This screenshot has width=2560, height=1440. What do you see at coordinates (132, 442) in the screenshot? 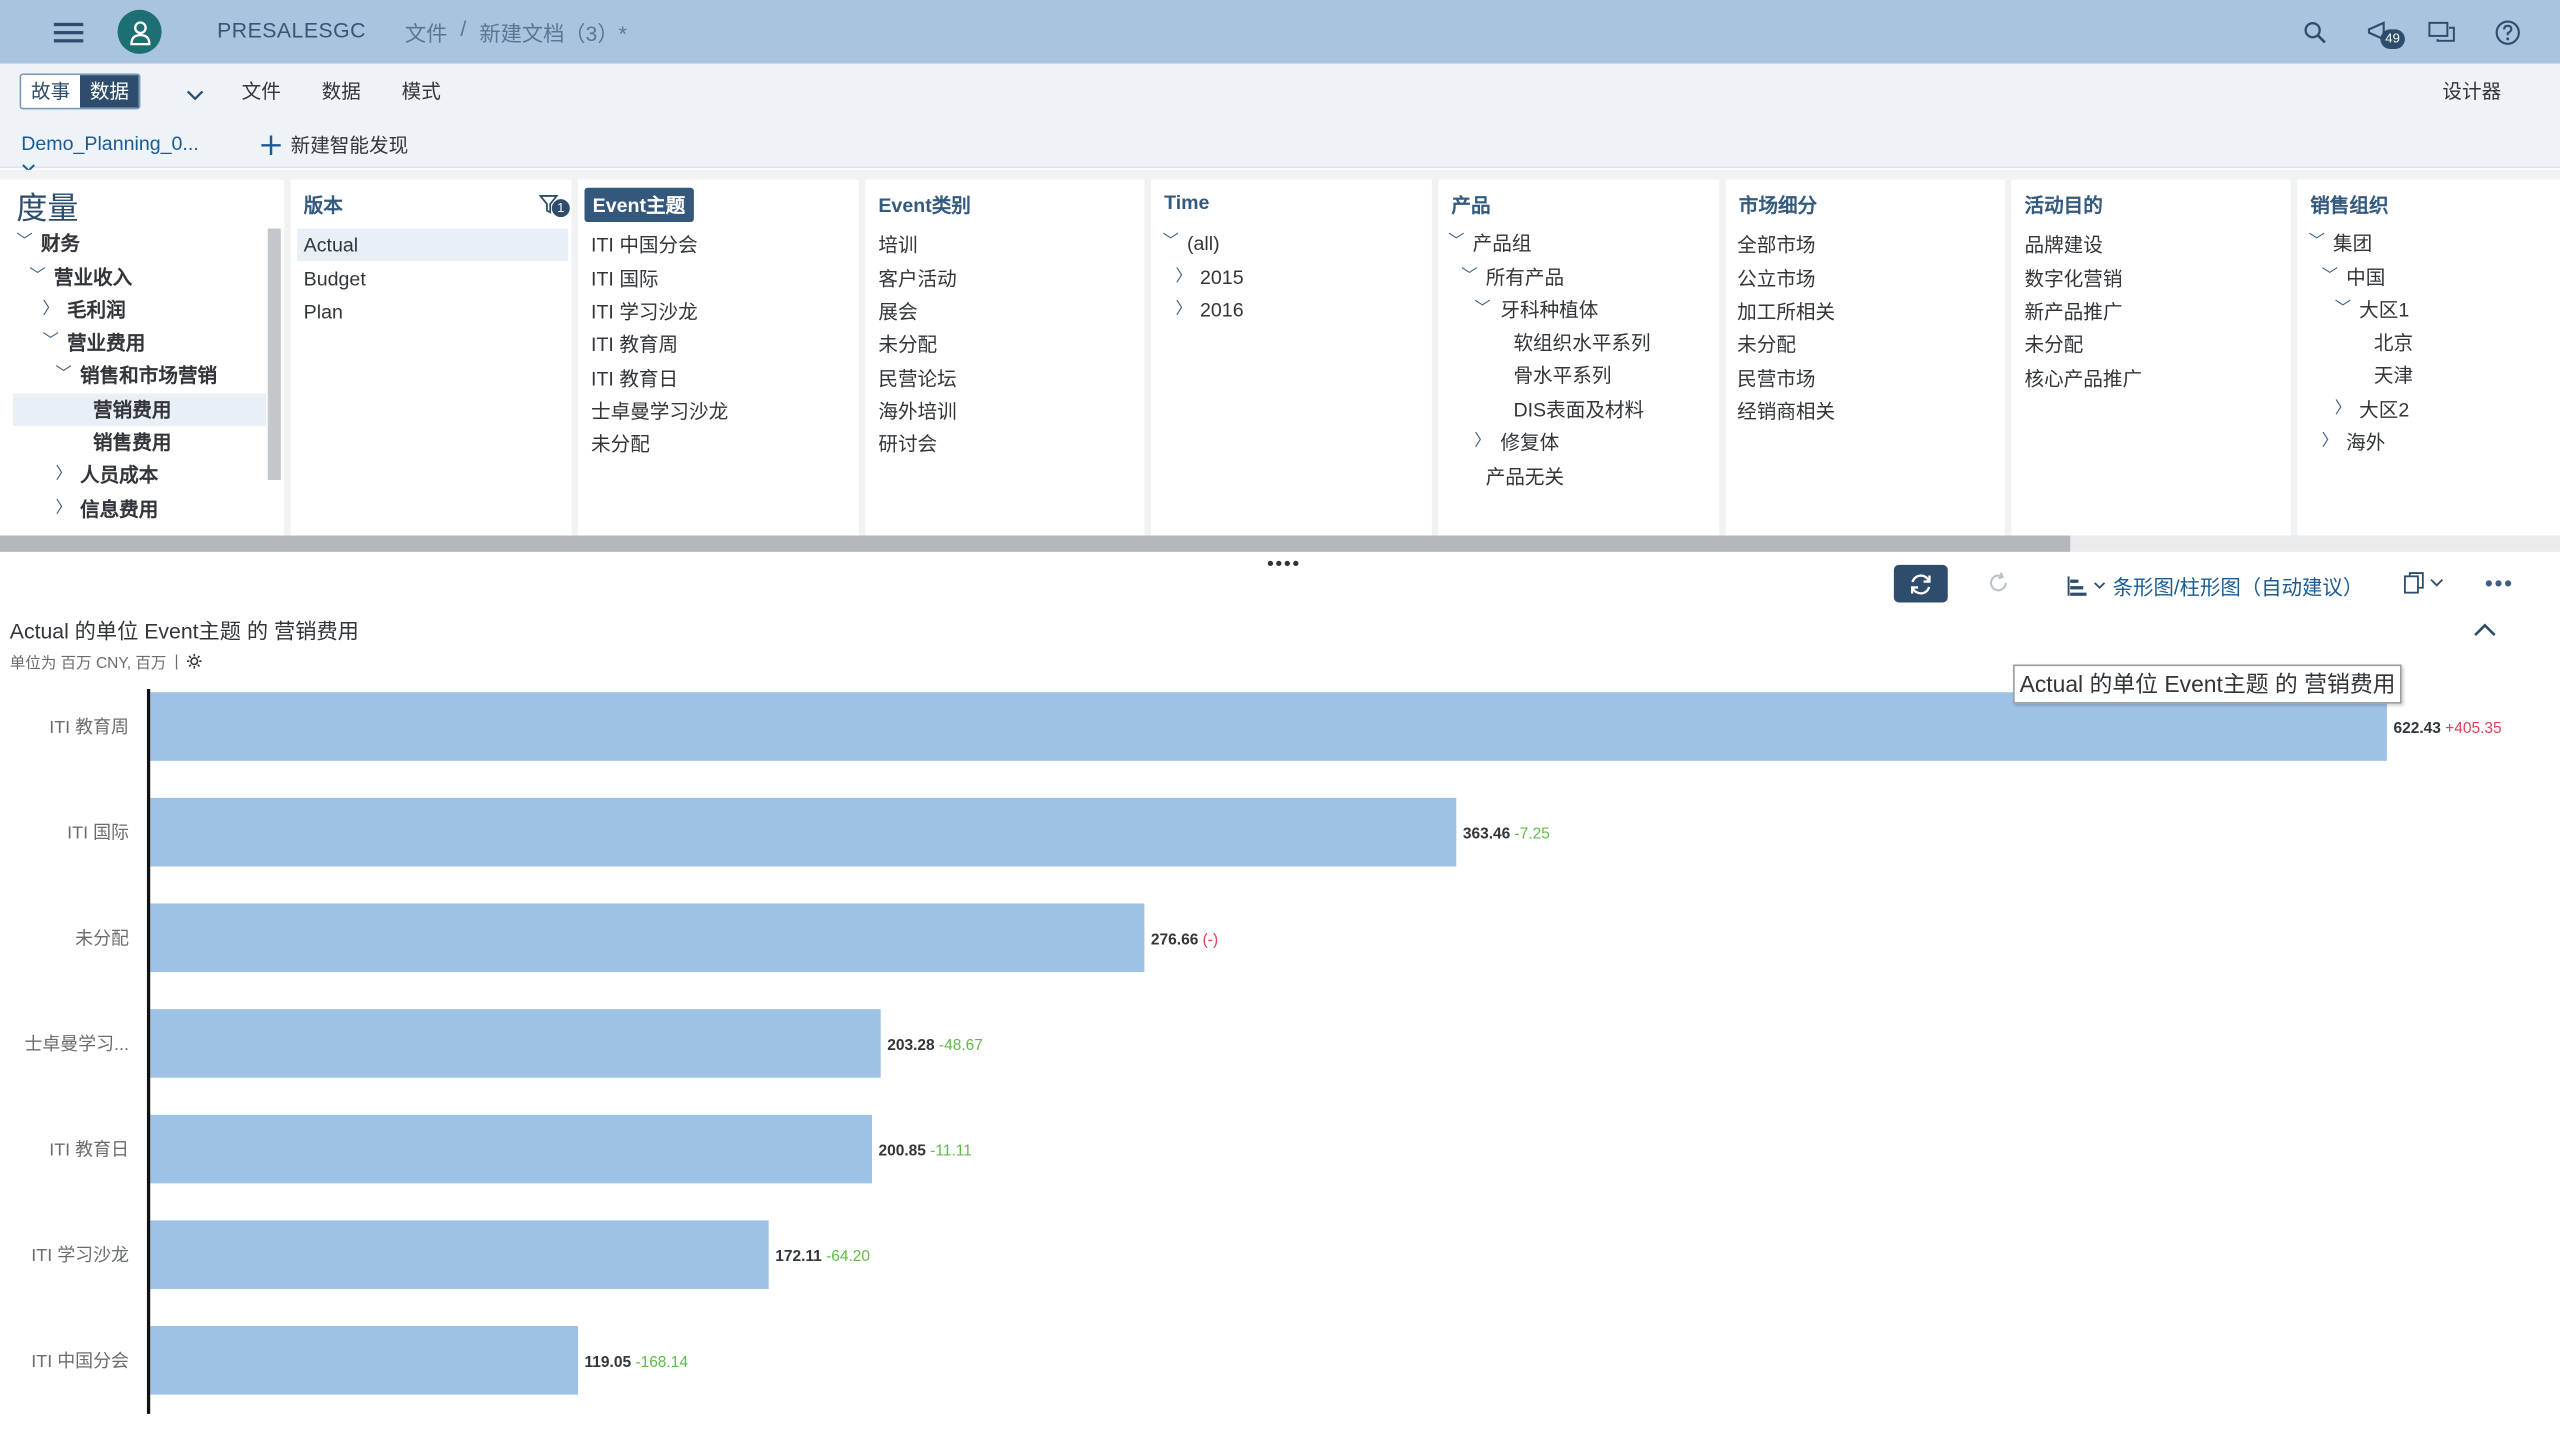
I see `measure-item: 销售费用` at bounding box center [132, 442].